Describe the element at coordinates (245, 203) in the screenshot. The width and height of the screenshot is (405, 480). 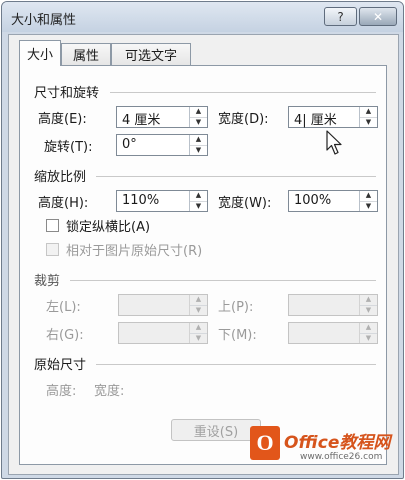
I see `scale-width-label: 宽度(W):` at that location.